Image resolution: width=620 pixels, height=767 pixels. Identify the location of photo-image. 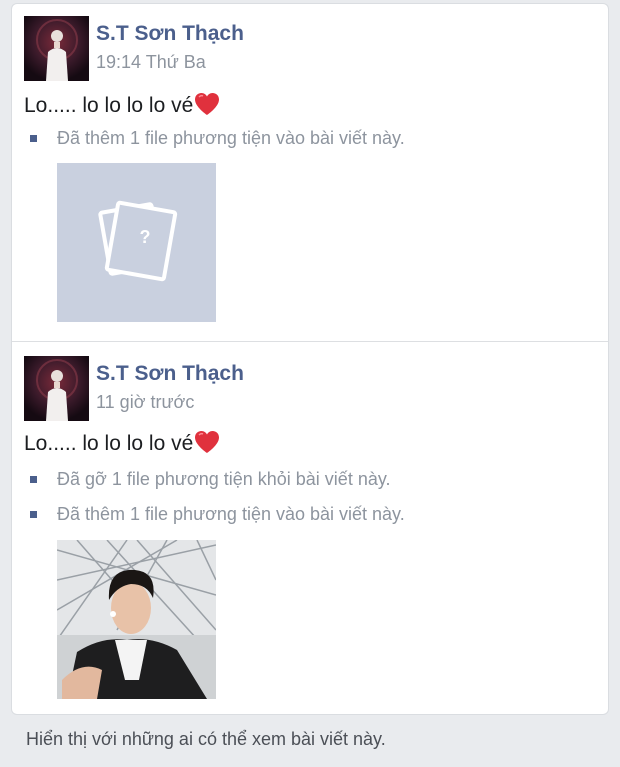
(136, 619).